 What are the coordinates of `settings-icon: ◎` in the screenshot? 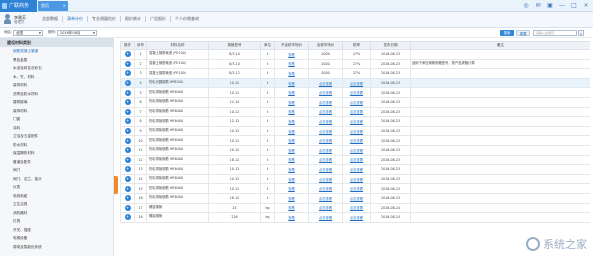 It's located at (526, 5).